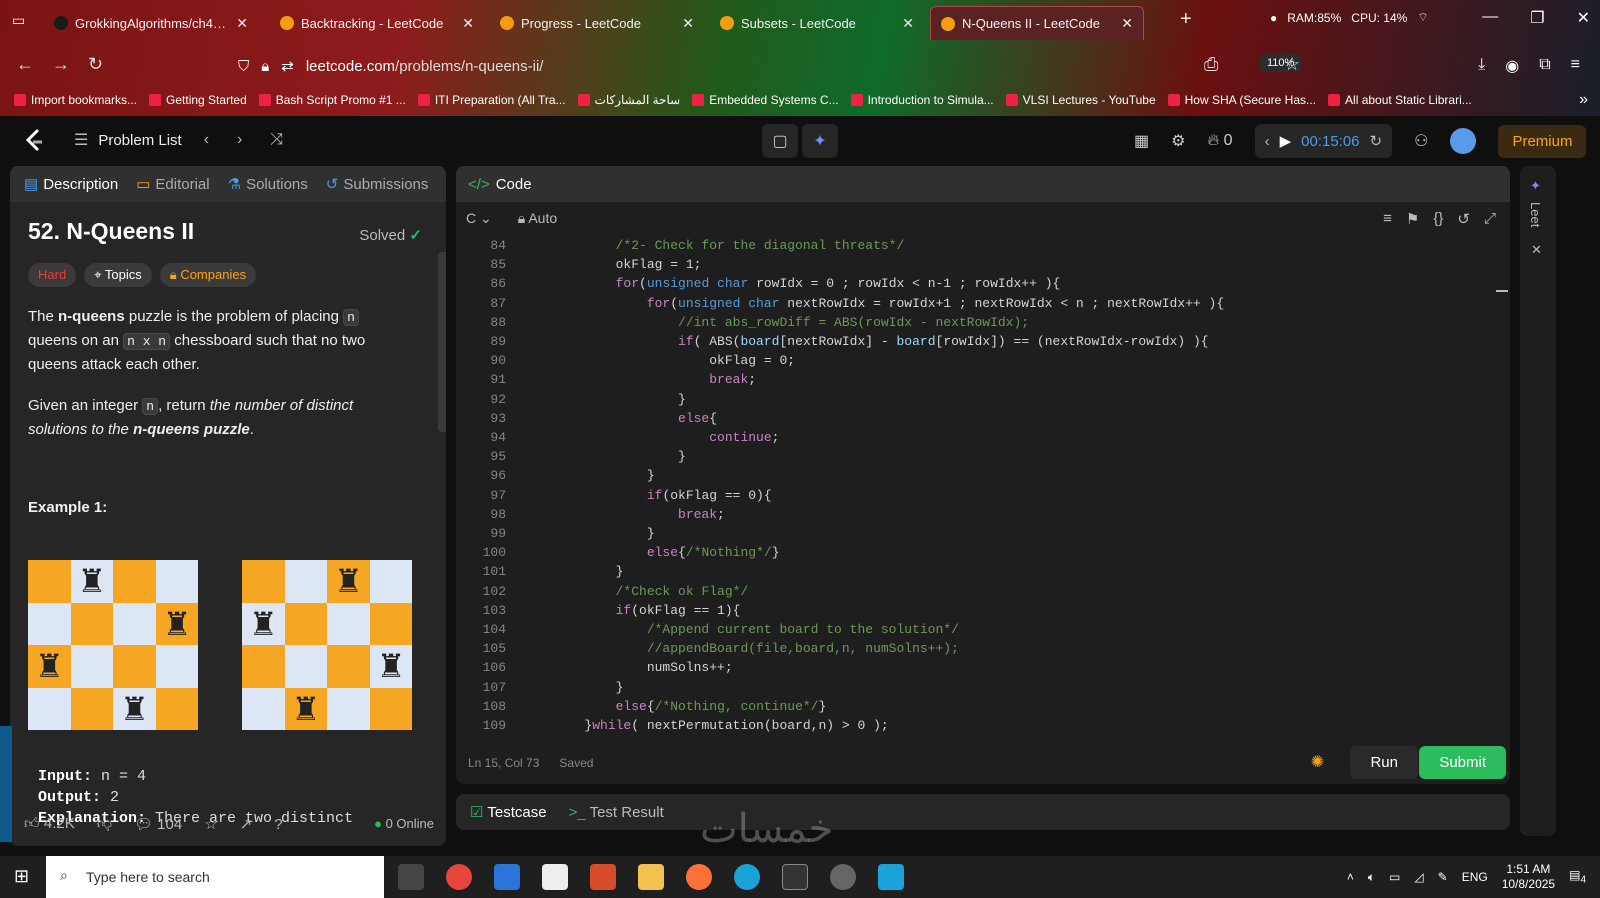 Image resolution: width=1600 pixels, height=898 pixels. What do you see at coordinates (612, 264) in the screenshot?
I see `code-line: okFlag = 1;` at bounding box center [612, 264].